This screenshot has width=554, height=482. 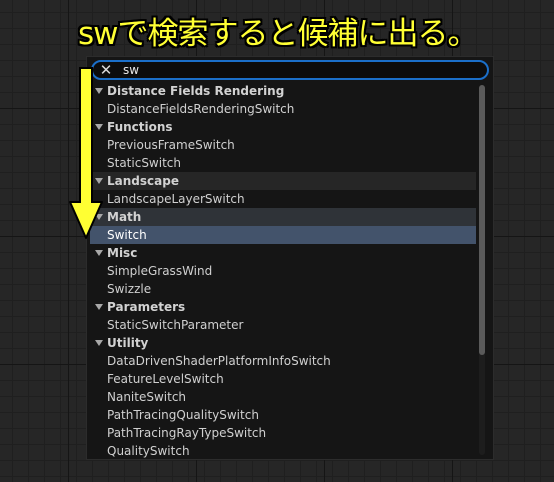 I want to click on list-item: DataDrivenShaderPlatformInfoSwitch, so click(x=283, y=361).